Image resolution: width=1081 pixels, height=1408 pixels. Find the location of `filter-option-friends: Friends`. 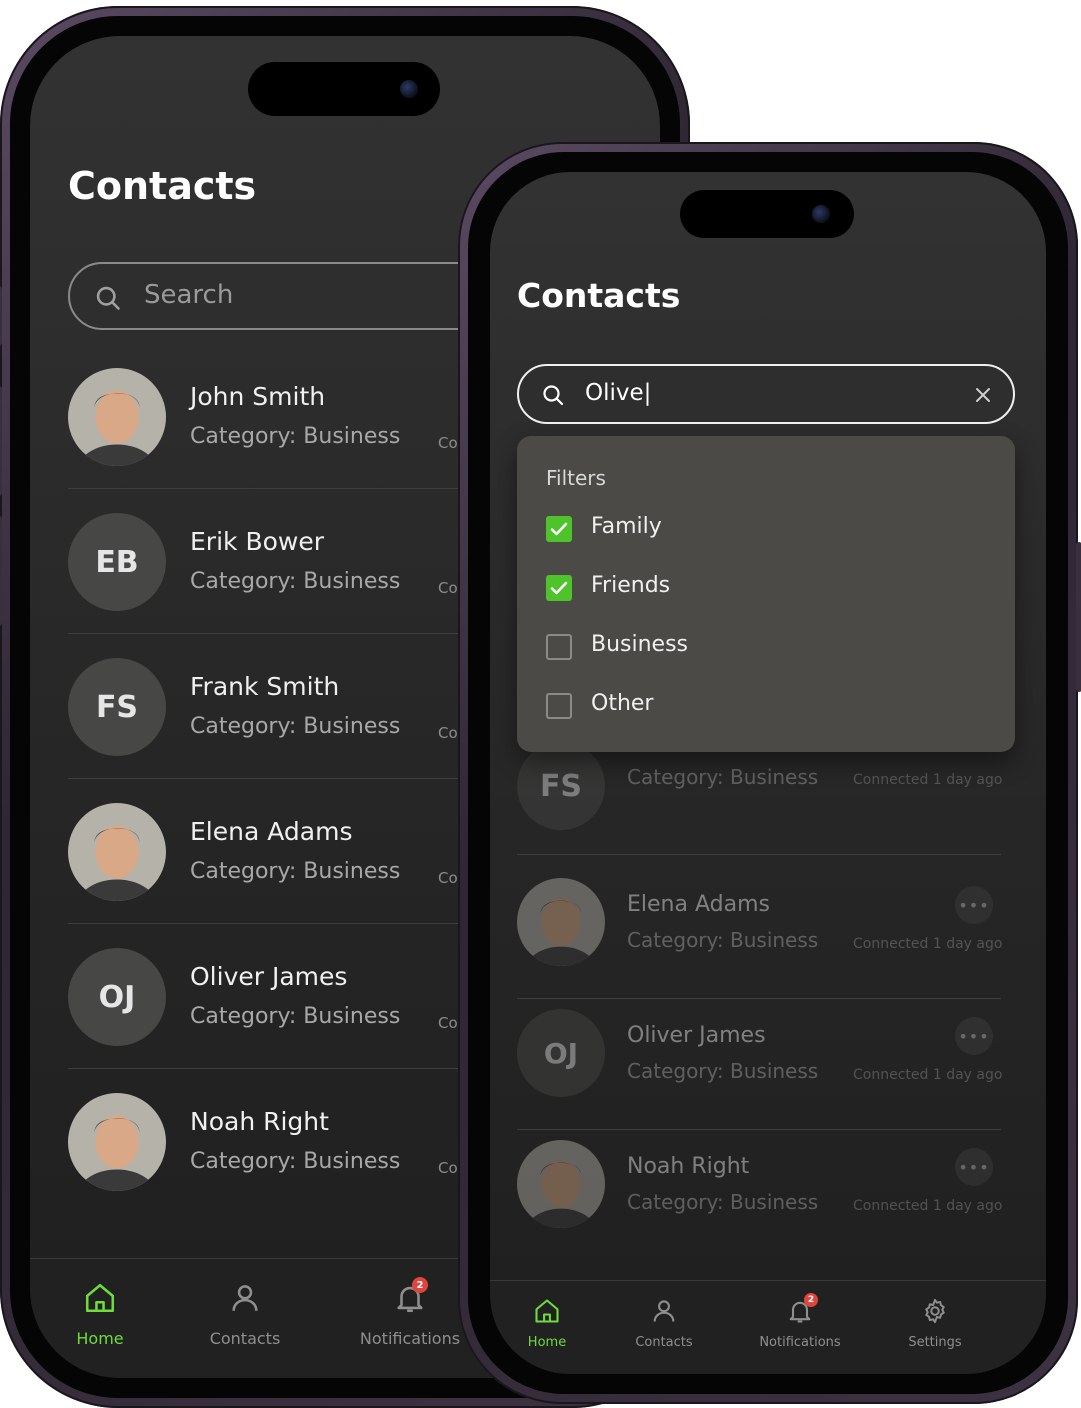

filter-option-friends: Friends is located at coordinates (766, 589).